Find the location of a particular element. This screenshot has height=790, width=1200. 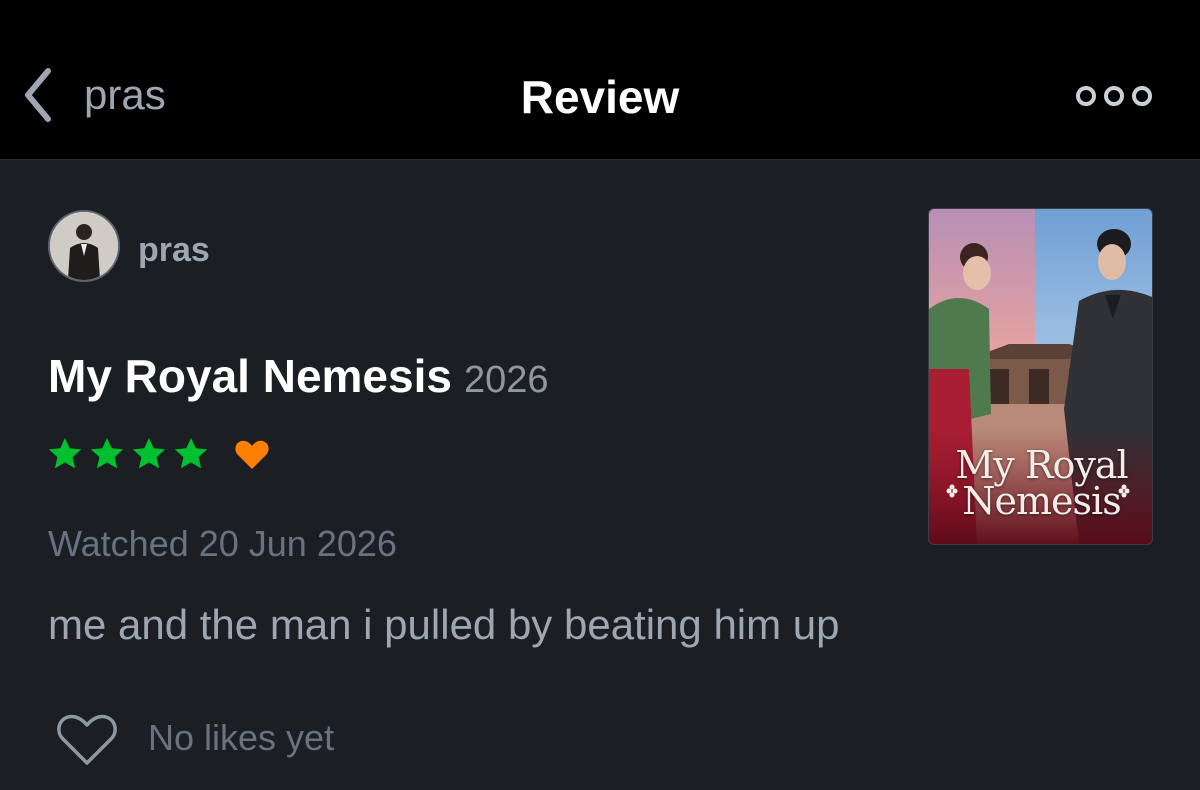

back-button: pras is located at coordinates (93, 95).